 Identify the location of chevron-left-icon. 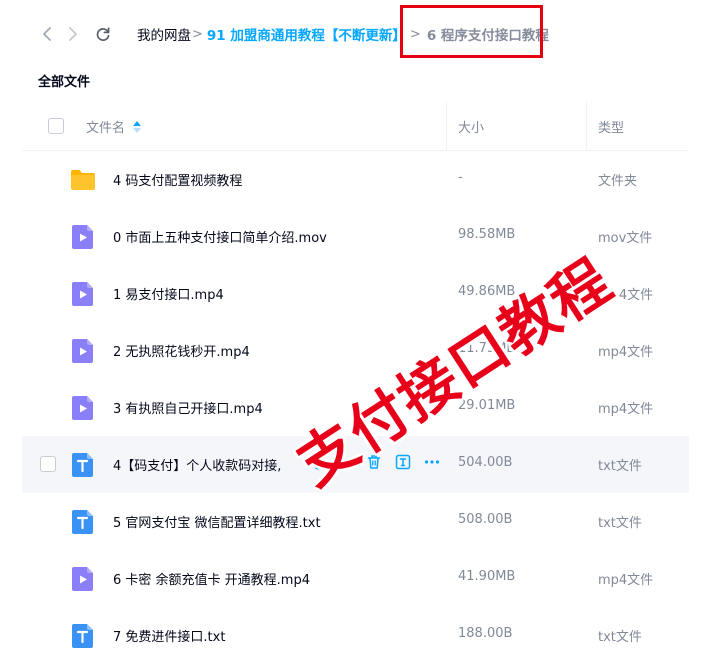
(47, 34).